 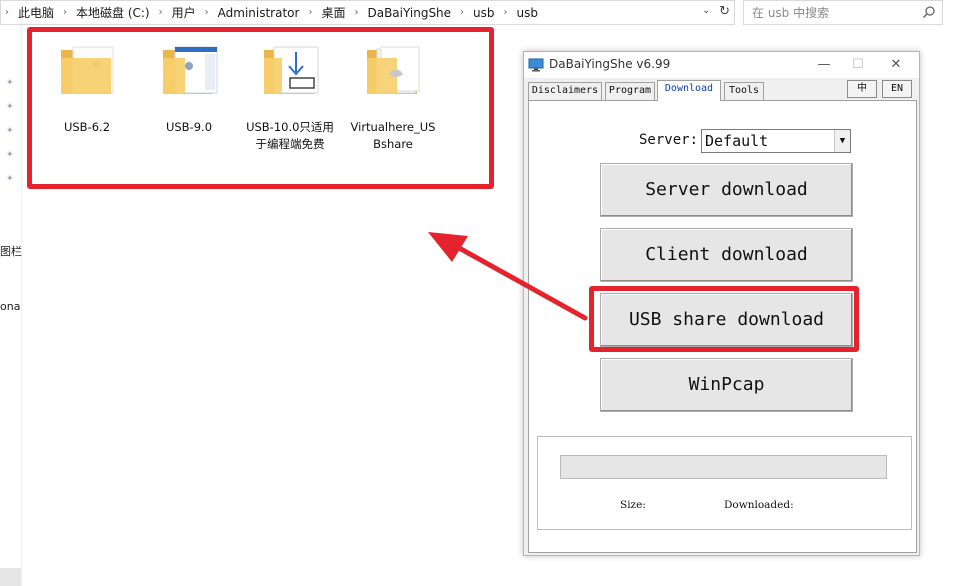 What do you see at coordinates (527, 13) in the screenshot?
I see `breadcrumb-item-usb-current: usb` at bounding box center [527, 13].